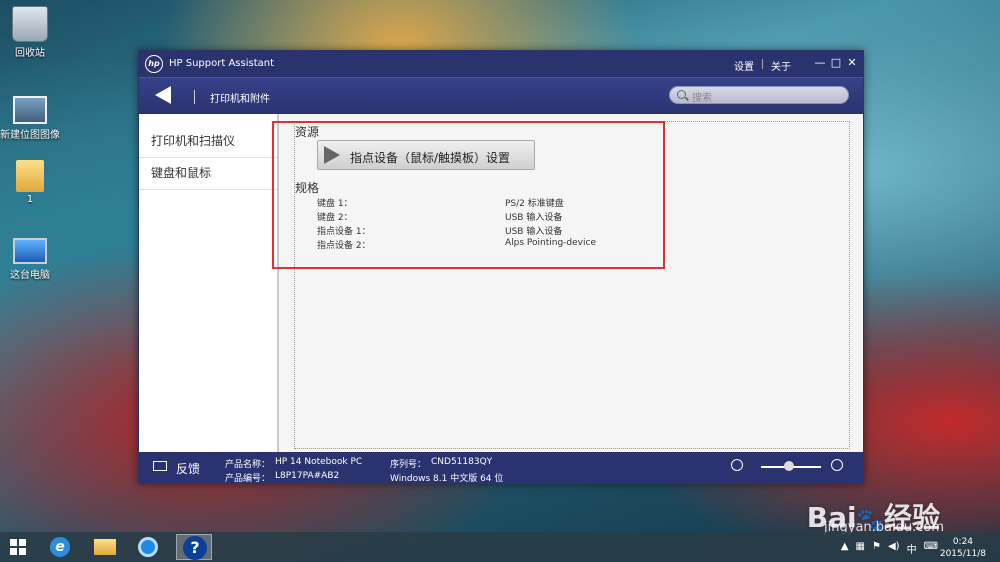  Describe the element at coordinates (30, 275) in the screenshot. I see `desktop-icon-label: 这台电脑` at that location.